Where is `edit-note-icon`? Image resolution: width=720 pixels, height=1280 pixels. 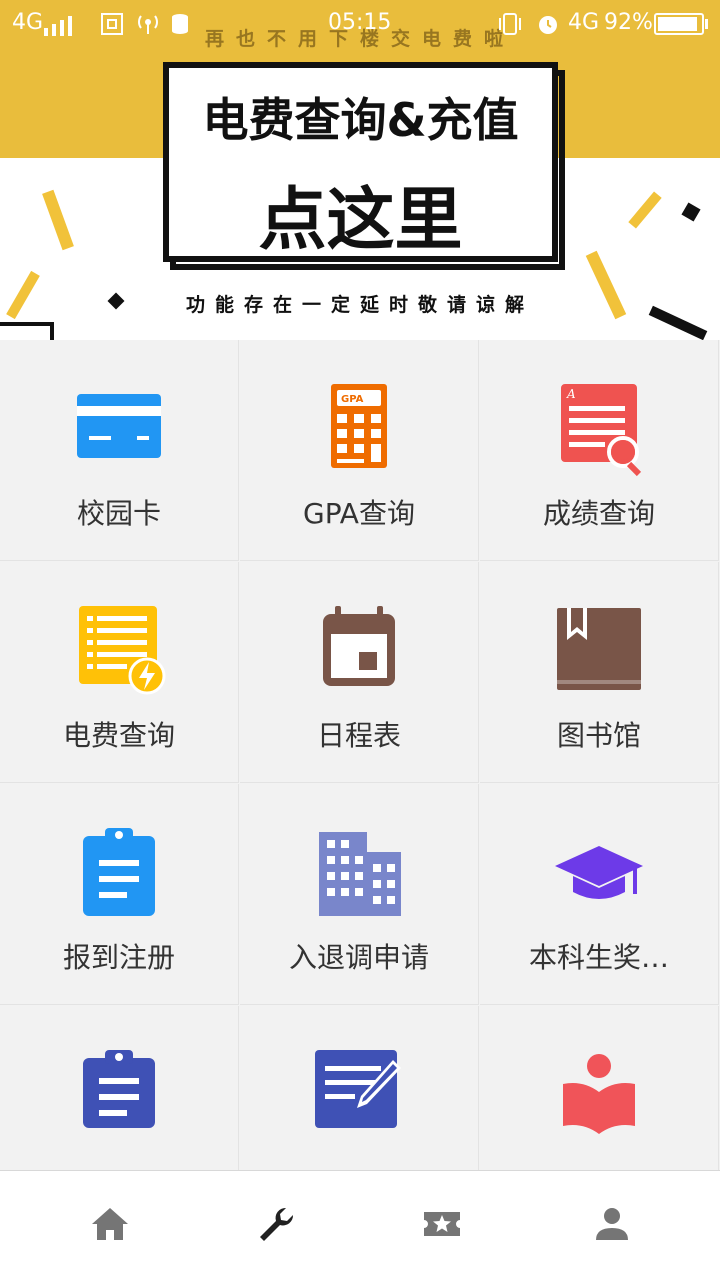
edit-note-icon is located at coordinates (358, 1089).